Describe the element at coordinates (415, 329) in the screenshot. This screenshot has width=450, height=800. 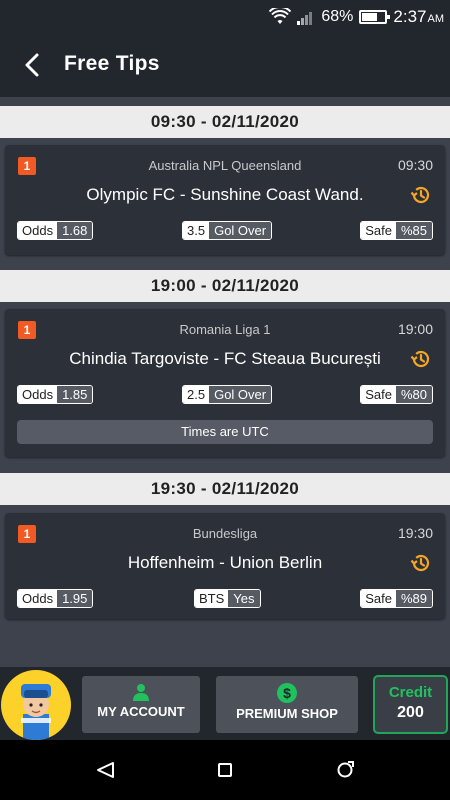
I see `kickoff-time: 19:00` at that location.